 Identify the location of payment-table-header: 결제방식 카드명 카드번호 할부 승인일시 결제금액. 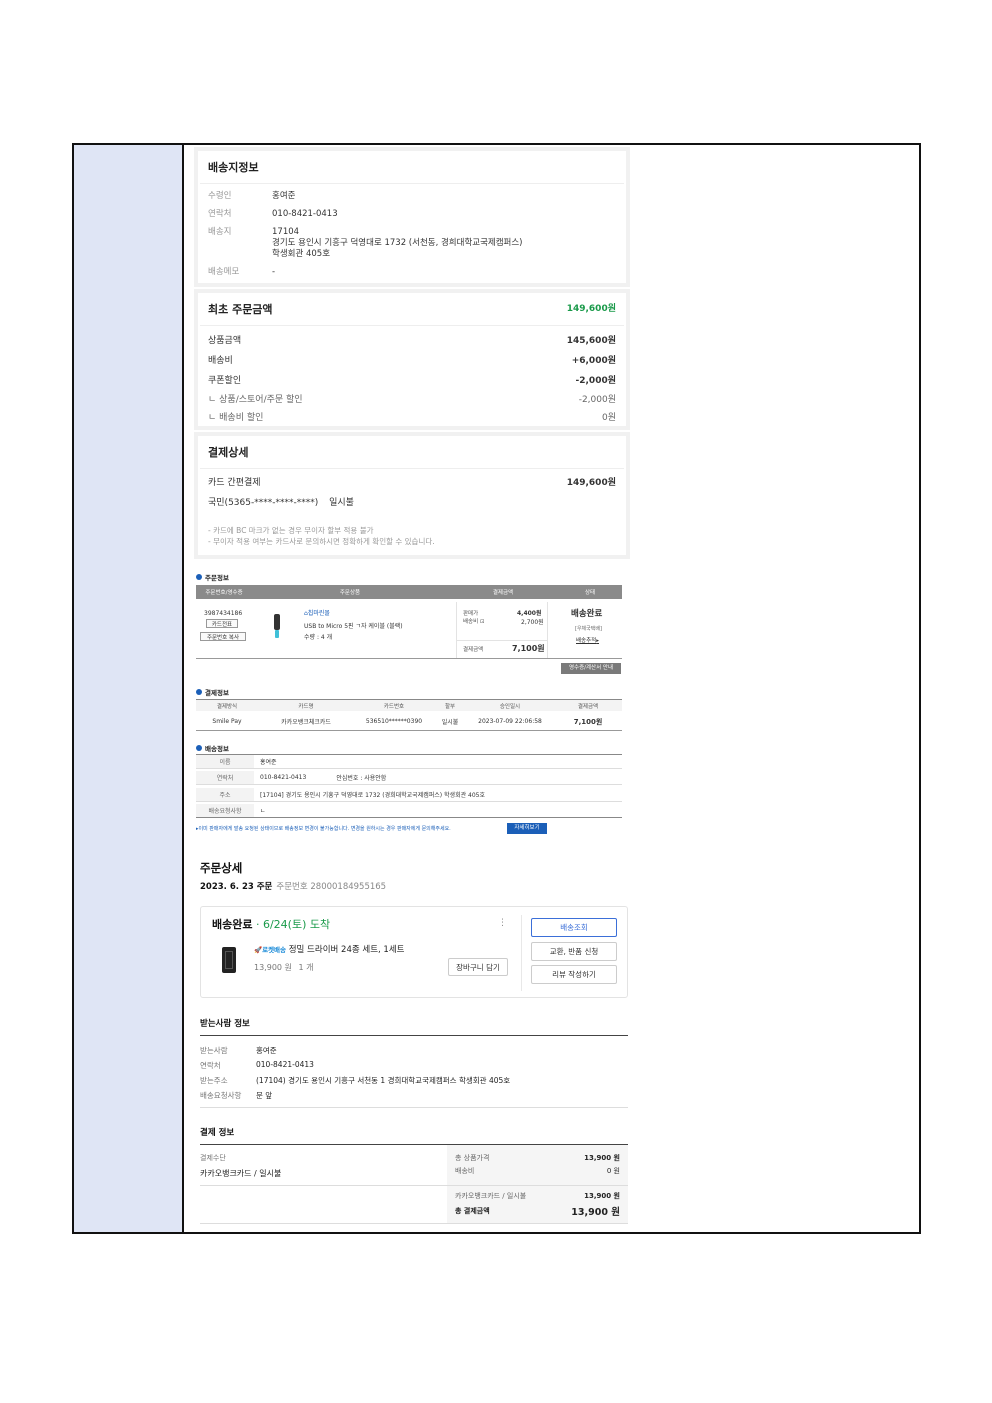
(409, 705).